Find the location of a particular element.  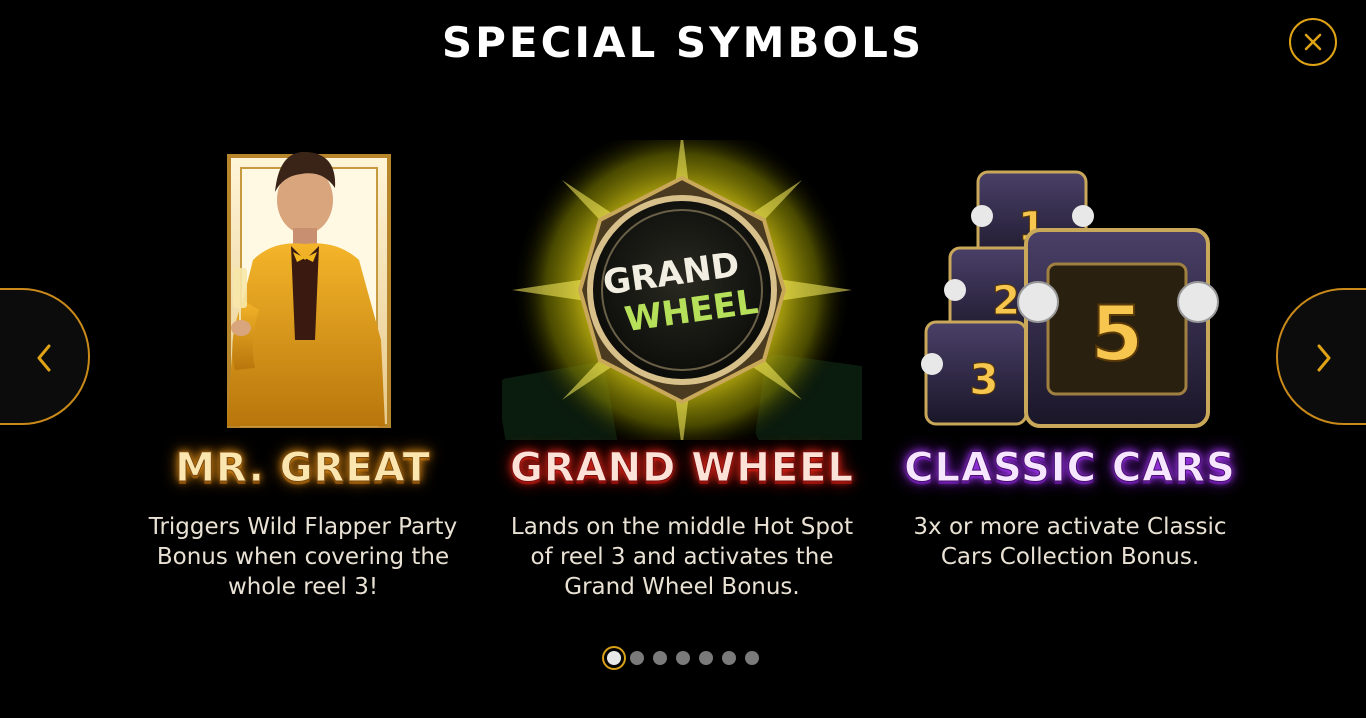

previous-page-button is located at coordinates (45, 356).